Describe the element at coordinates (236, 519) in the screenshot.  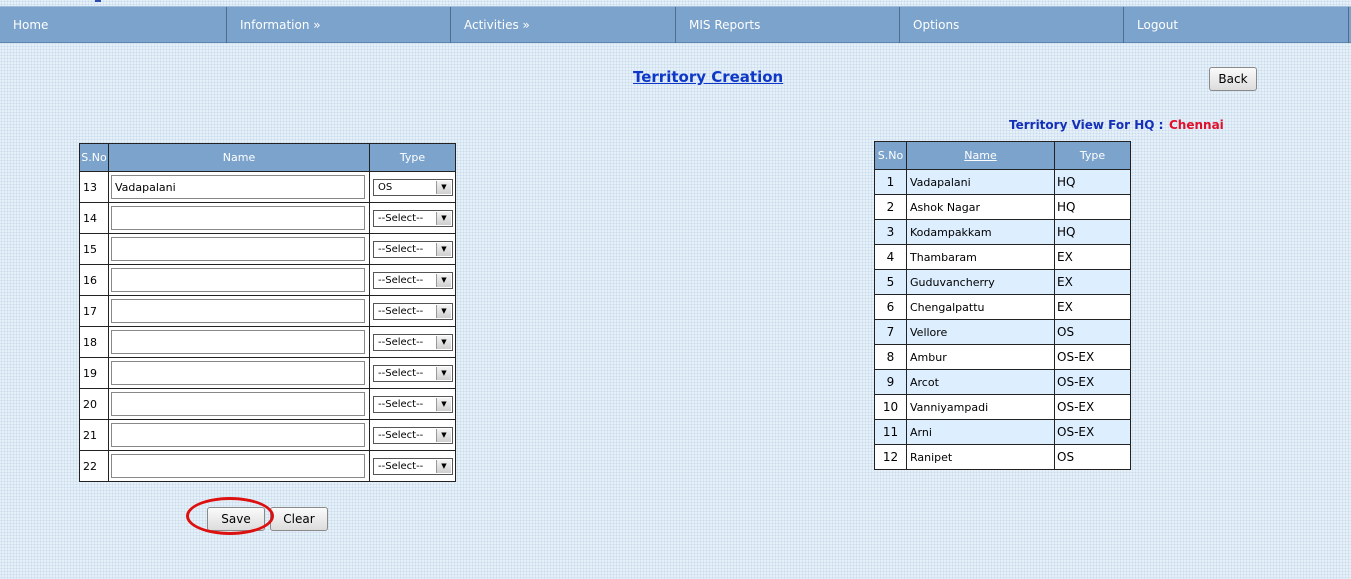
I see `save-button: Save` at that location.